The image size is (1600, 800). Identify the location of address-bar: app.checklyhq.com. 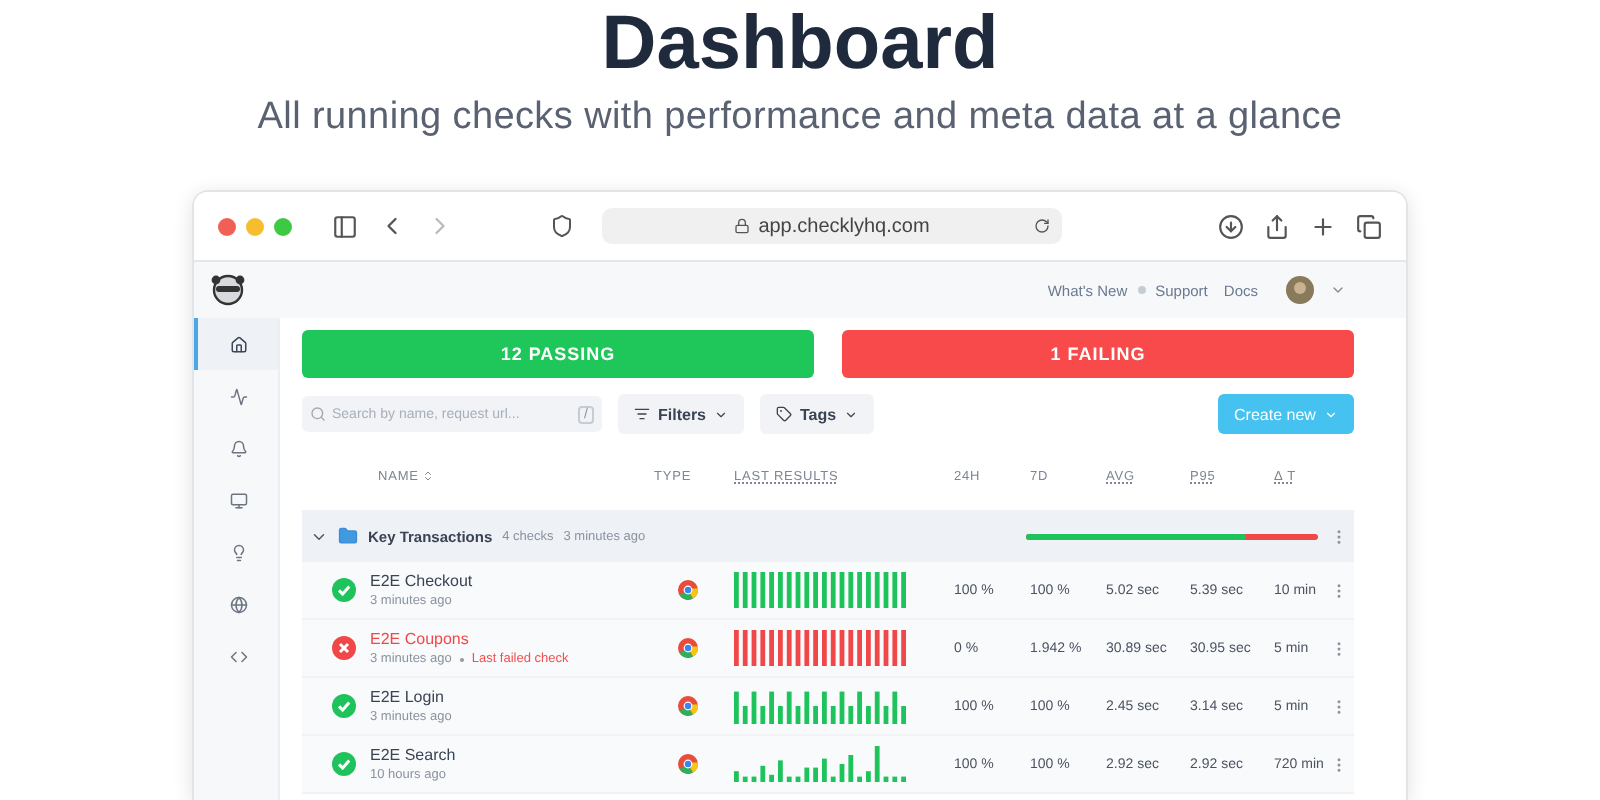
(832, 226).